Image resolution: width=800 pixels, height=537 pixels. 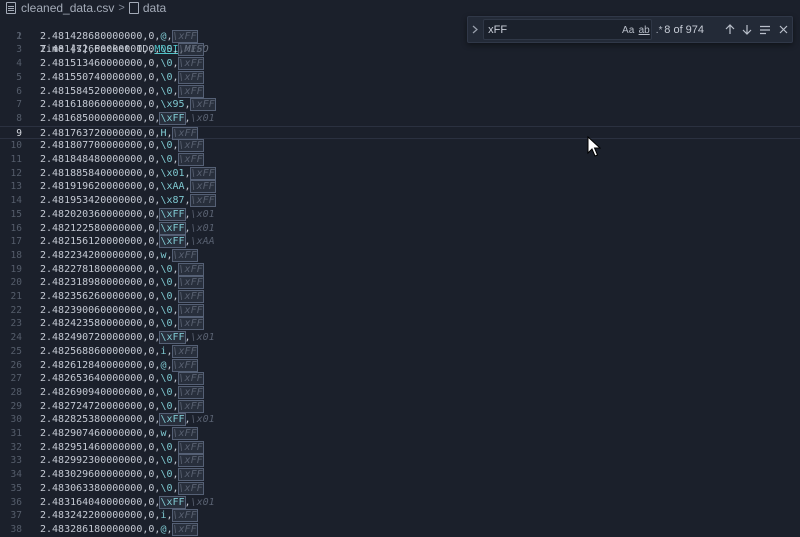 What do you see at coordinates (122, 50) in the screenshot?
I see `line-content: 2.481472660000000,0,\0,\xFF` at bounding box center [122, 50].